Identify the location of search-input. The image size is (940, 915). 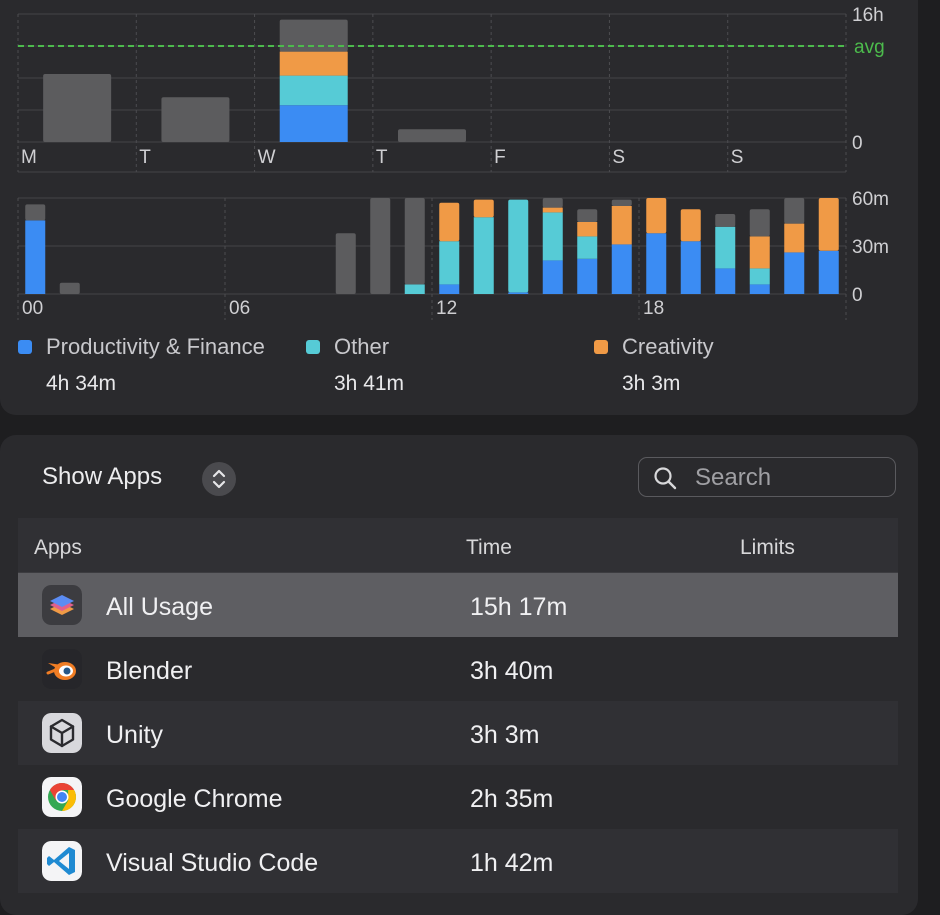
(790, 478).